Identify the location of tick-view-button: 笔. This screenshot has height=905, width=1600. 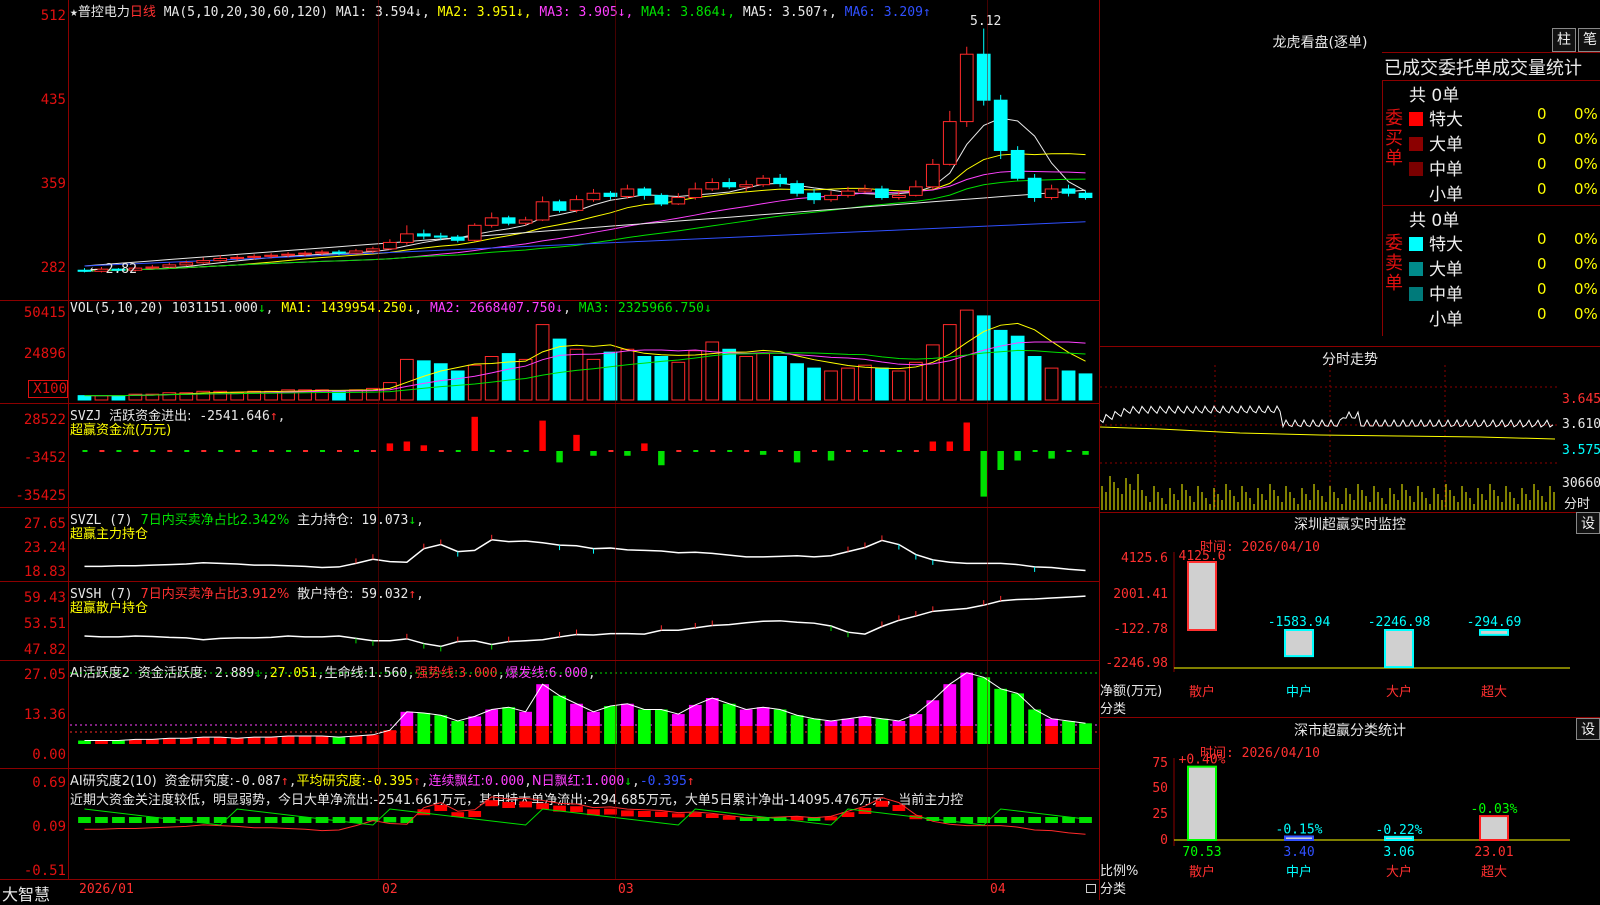
(1589, 40).